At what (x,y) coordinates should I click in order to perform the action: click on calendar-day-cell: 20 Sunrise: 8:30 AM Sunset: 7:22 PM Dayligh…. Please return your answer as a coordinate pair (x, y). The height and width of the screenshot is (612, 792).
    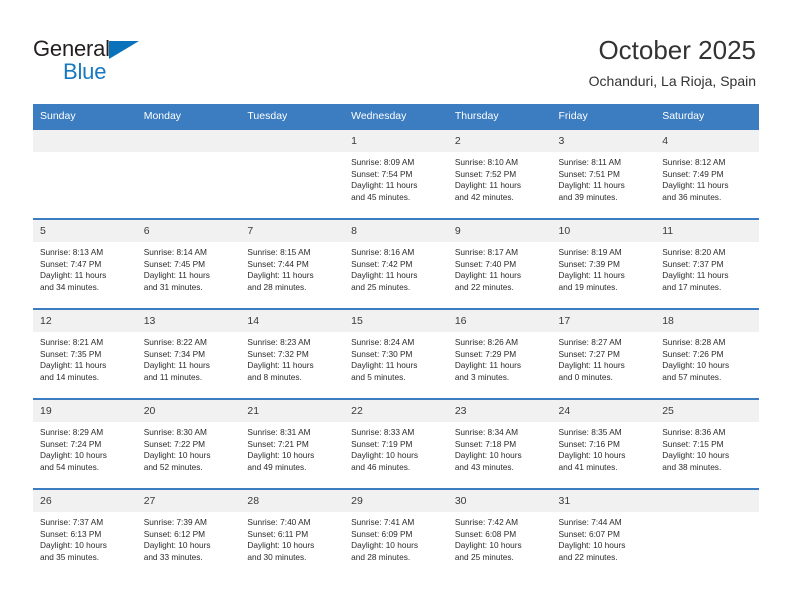
    Looking at the image, I should click on (188, 443).